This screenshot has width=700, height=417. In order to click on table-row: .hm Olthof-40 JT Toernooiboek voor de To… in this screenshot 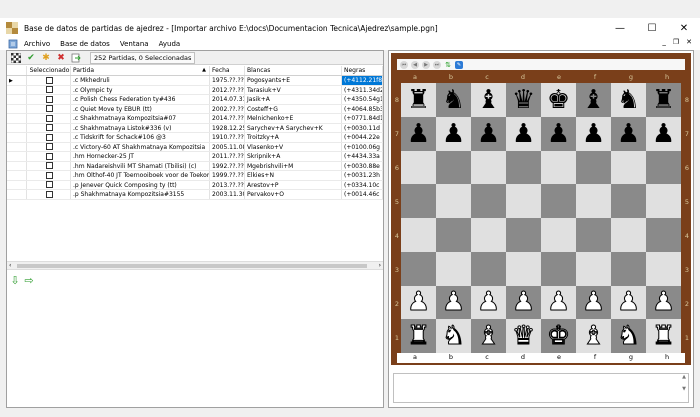, I will do `click(195, 176)`.